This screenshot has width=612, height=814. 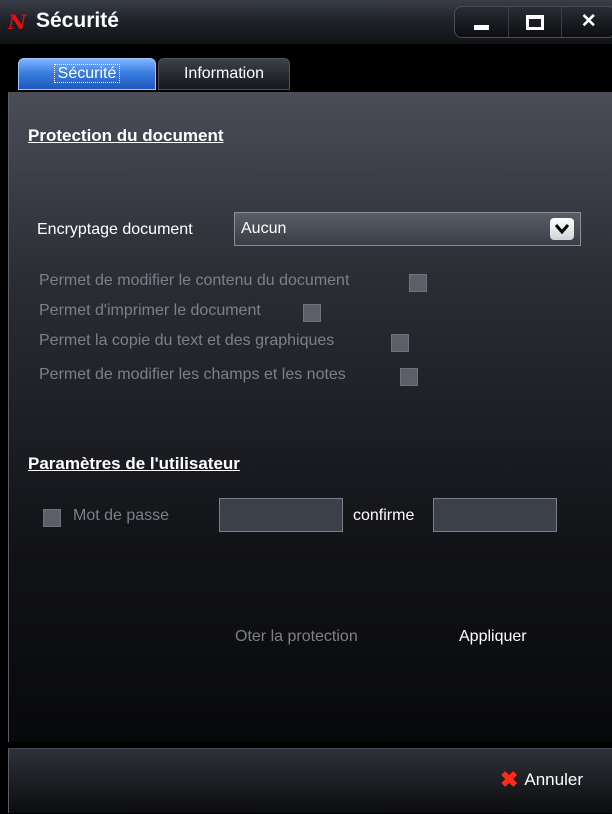 I want to click on window-controls: ✕, so click(x=533, y=22).